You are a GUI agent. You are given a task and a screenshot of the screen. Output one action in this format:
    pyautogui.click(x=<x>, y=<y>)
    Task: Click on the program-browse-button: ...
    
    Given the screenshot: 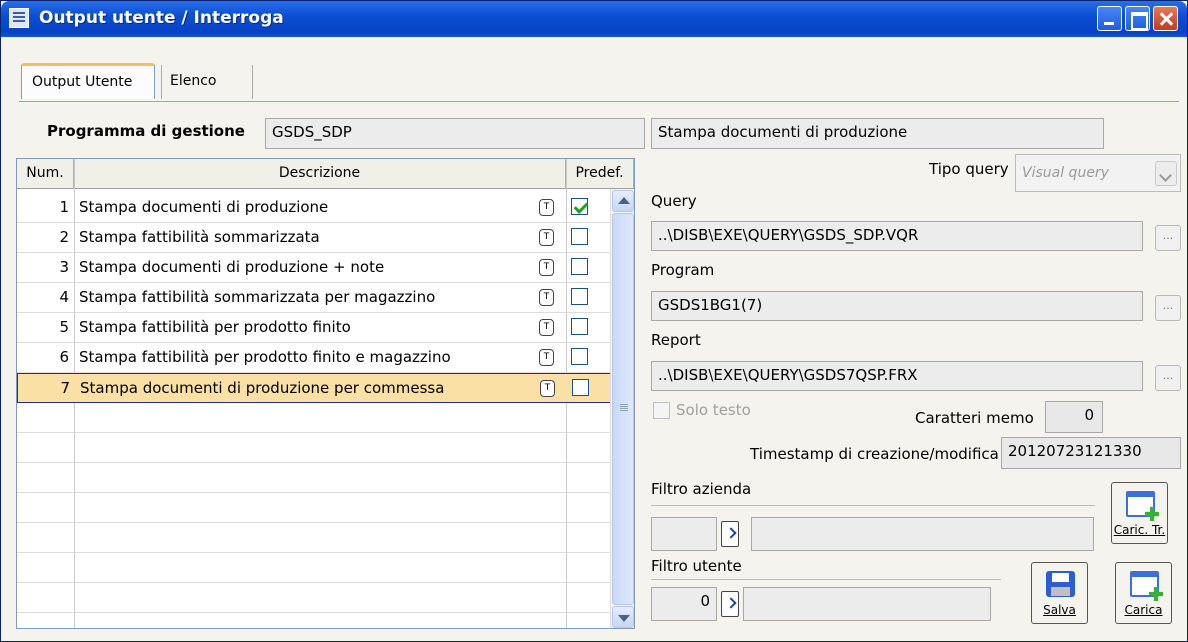 What is the action you would take?
    pyautogui.click(x=1168, y=308)
    